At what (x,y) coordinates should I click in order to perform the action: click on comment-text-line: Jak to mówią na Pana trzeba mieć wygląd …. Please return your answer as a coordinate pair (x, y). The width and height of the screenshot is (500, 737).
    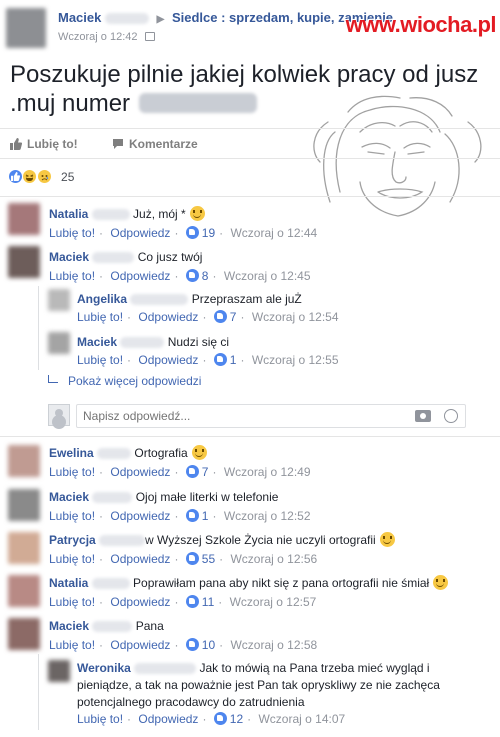
    Looking at the image, I should click on (314, 668).